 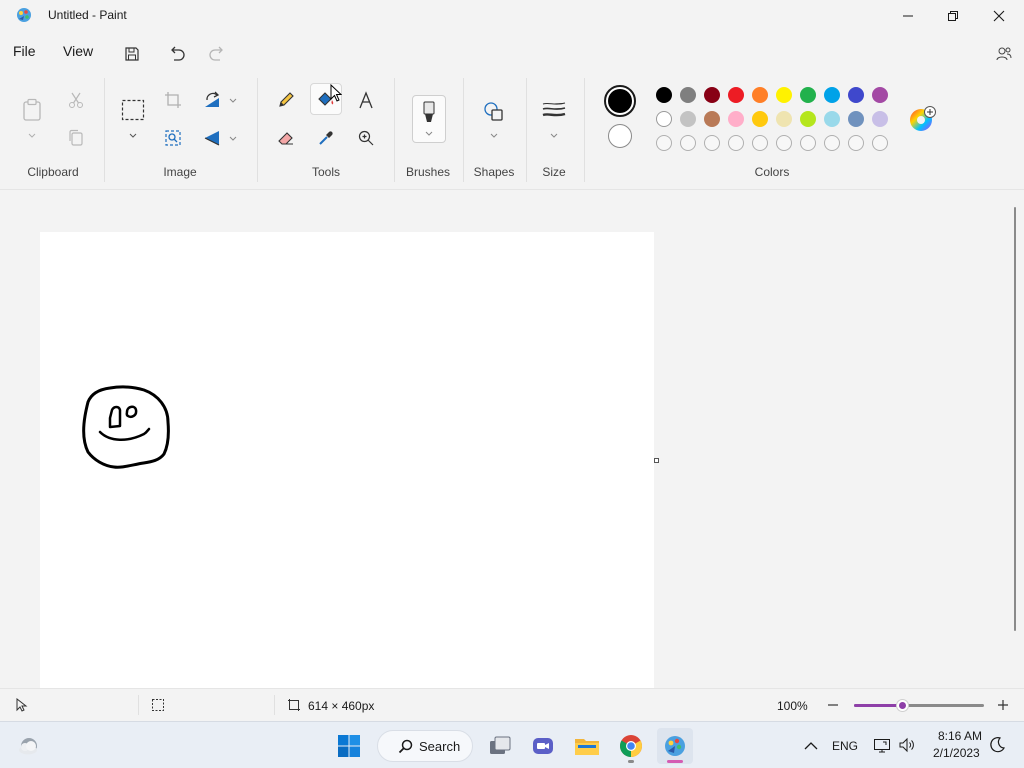 What do you see at coordinates (132, 54) in the screenshot?
I see `save-button` at bounding box center [132, 54].